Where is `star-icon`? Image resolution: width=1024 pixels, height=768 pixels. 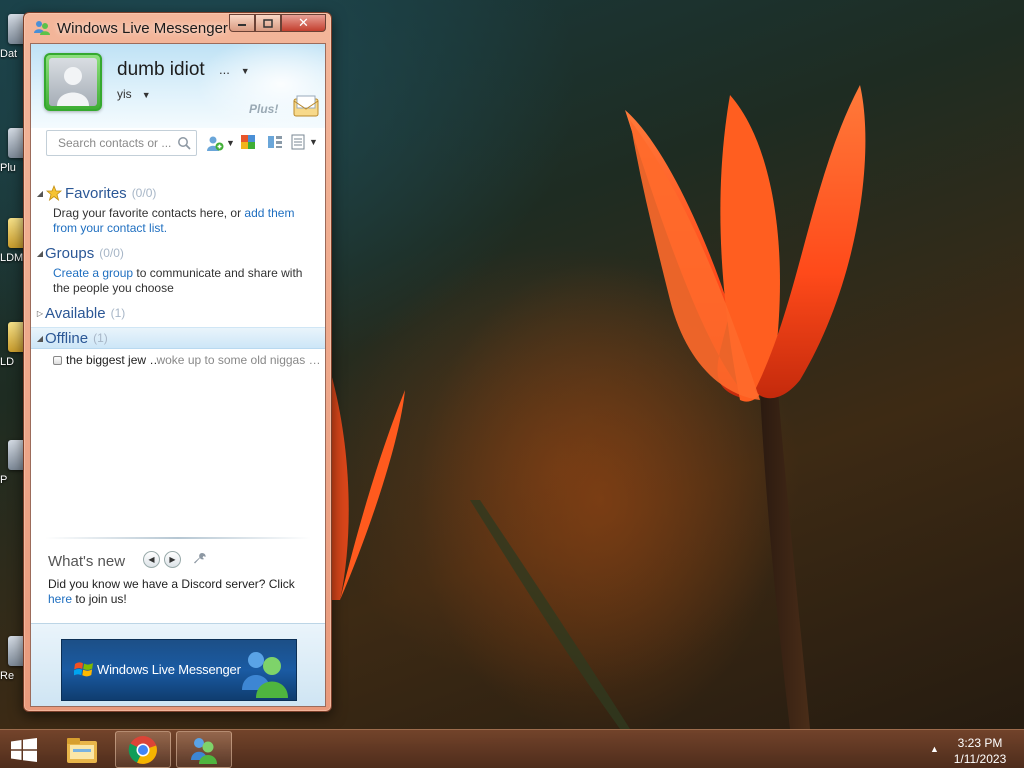 star-icon is located at coordinates (54, 193).